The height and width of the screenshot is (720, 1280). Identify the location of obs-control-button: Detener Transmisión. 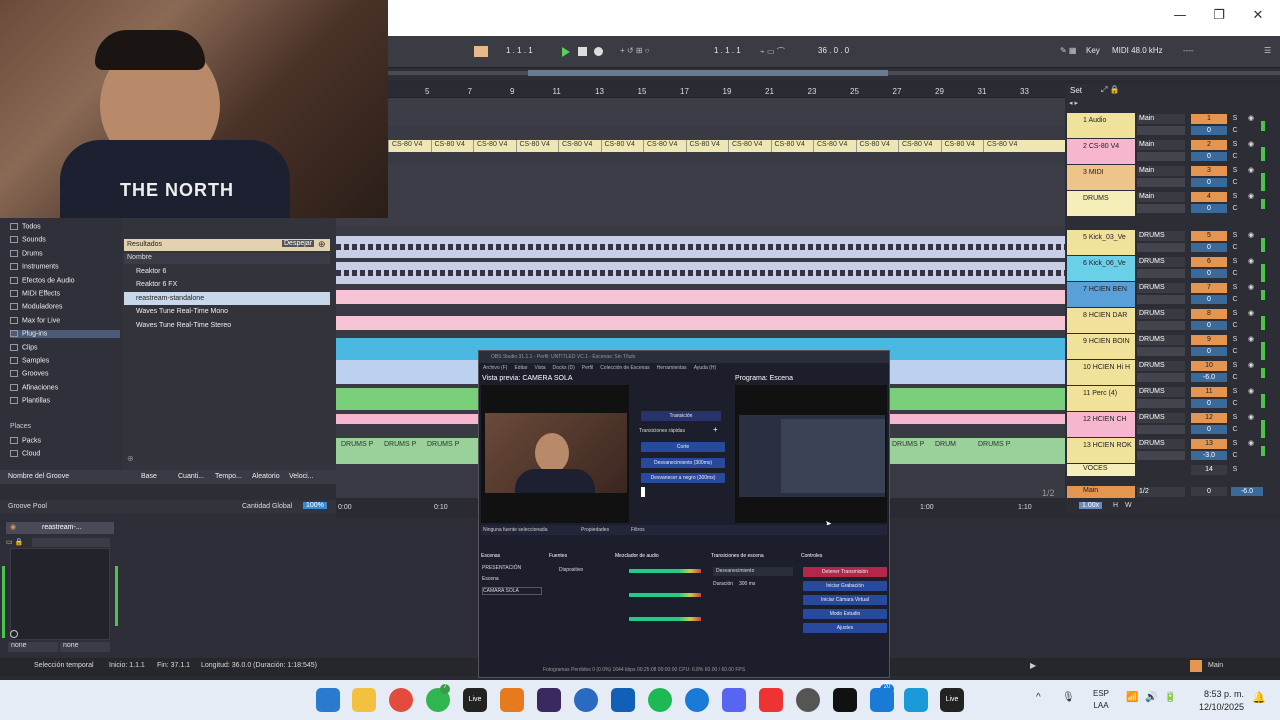
(845, 572).